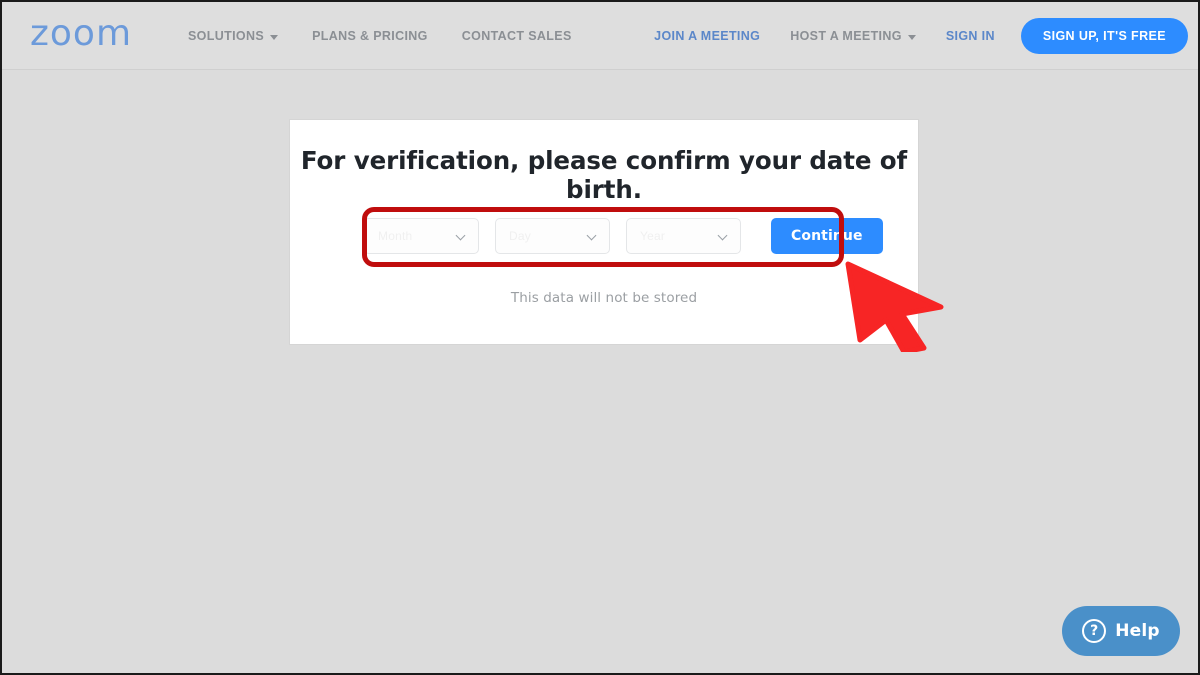 The width and height of the screenshot is (1200, 675). Describe the element at coordinates (395, 236) in the screenshot. I see `month-select-value: Month` at that location.